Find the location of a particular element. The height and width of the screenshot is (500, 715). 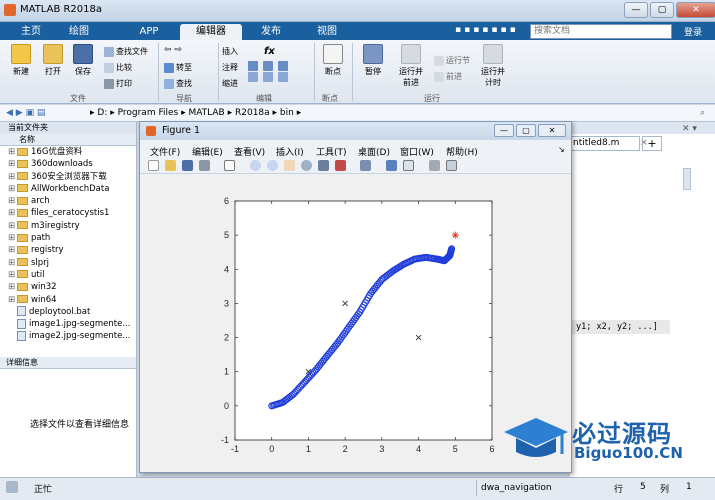

menu-help: 帮助(H) is located at coordinates (462, 151).